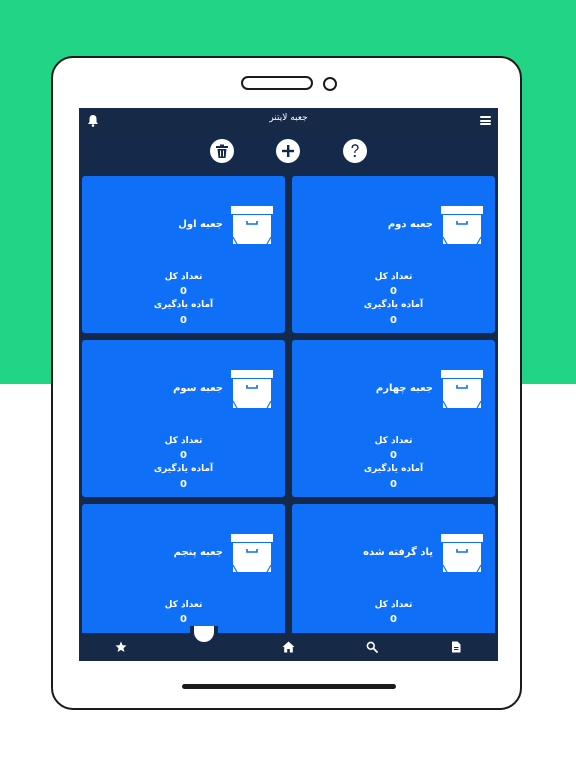 The width and height of the screenshot is (576, 768). What do you see at coordinates (398, 552) in the screenshot?
I see `box-name: یاد گرفته شده` at bounding box center [398, 552].